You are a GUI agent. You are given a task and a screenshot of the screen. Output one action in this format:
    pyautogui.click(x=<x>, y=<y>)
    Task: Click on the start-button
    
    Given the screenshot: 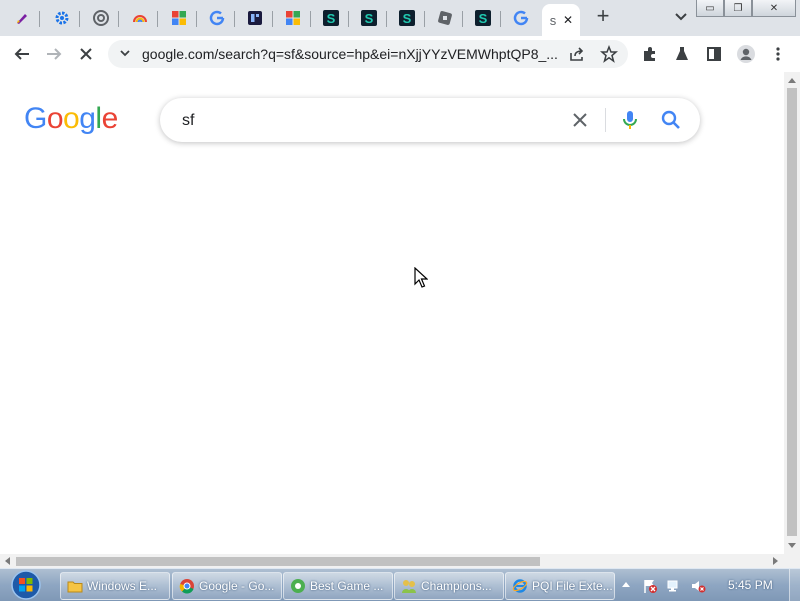 What is the action you would take?
    pyautogui.click(x=26, y=585)
    